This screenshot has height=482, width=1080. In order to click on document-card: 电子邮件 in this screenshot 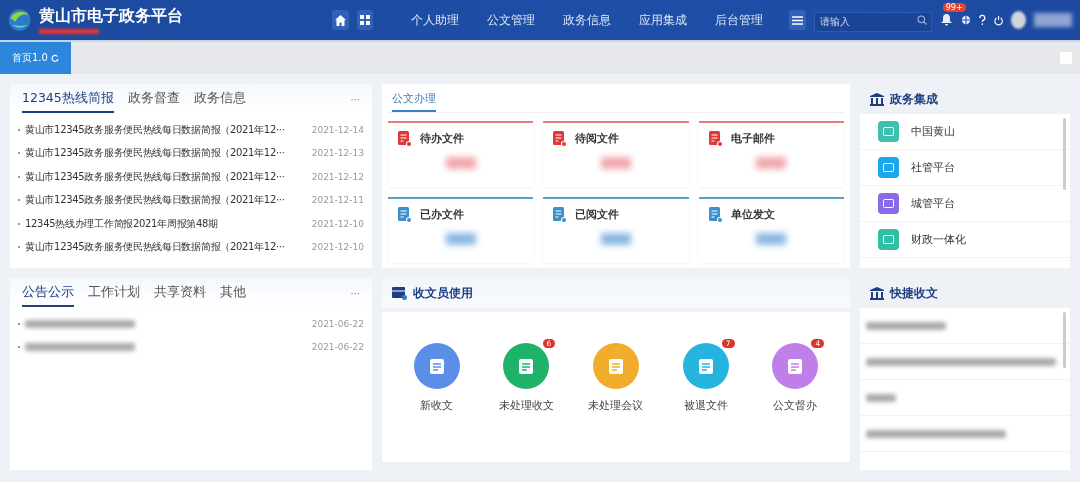, I will do `click(771, 154)`.